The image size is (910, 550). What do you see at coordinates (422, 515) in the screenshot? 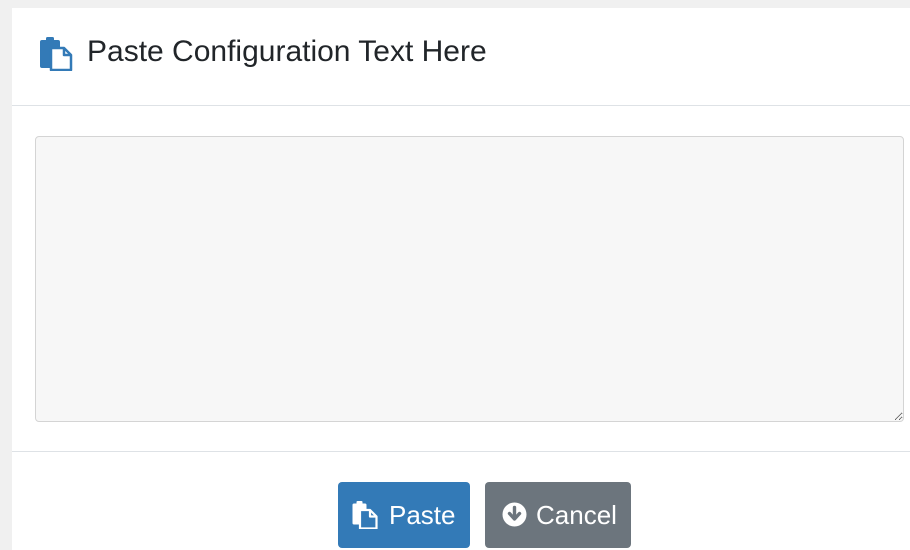
I see `paste-button-label: Paste` at bounding box center [422, 515].